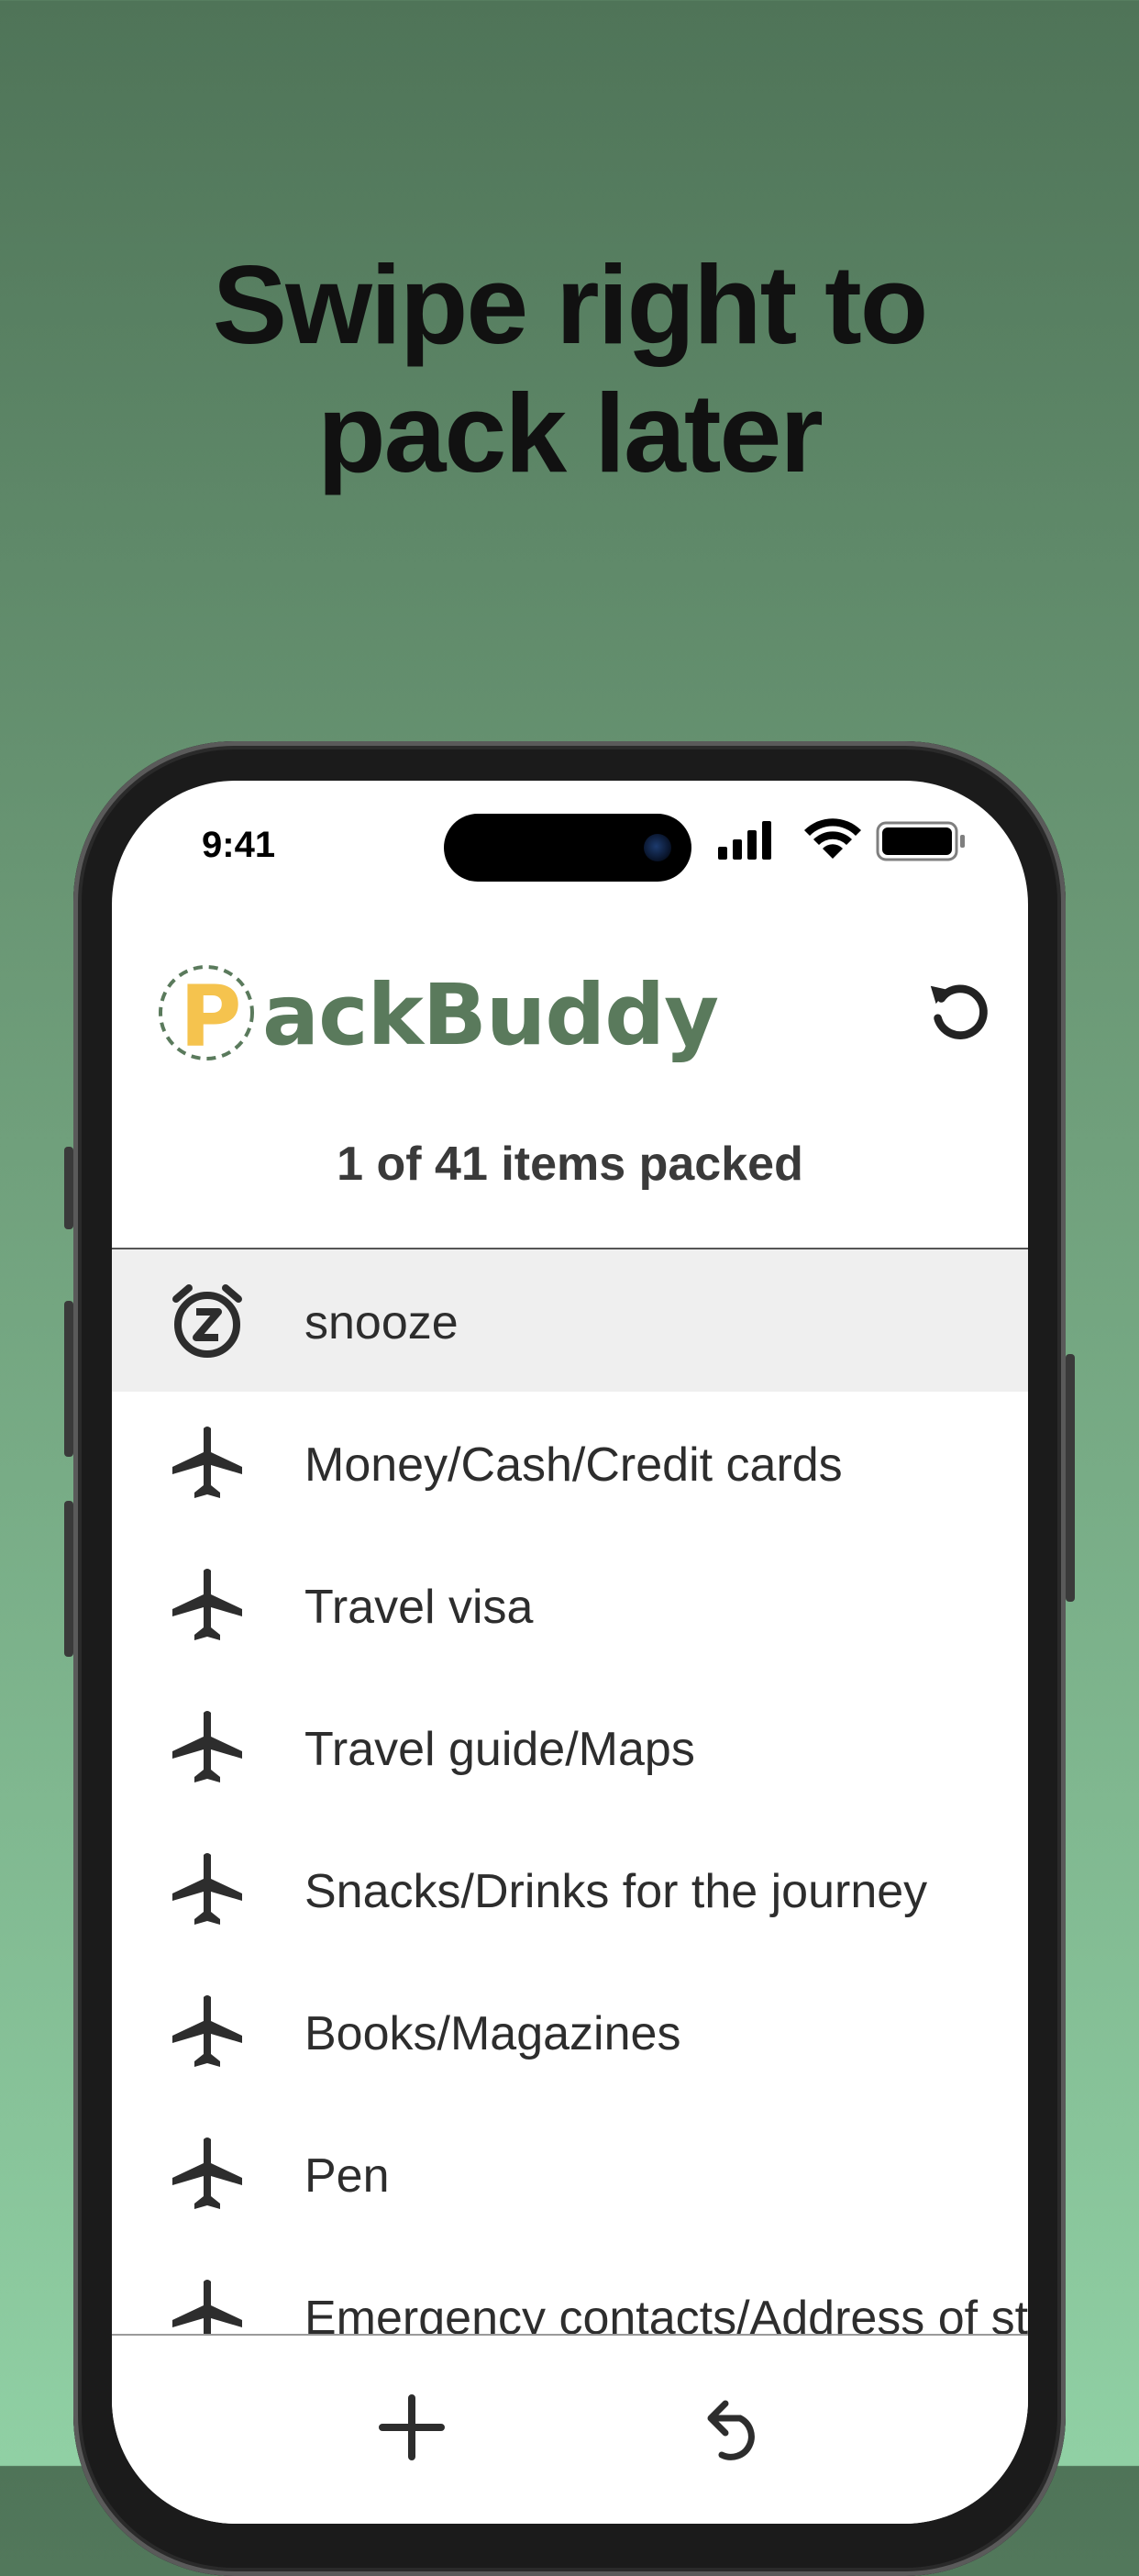  I want to click on list-item: Travel guide/Maps, so click(570, 1747).